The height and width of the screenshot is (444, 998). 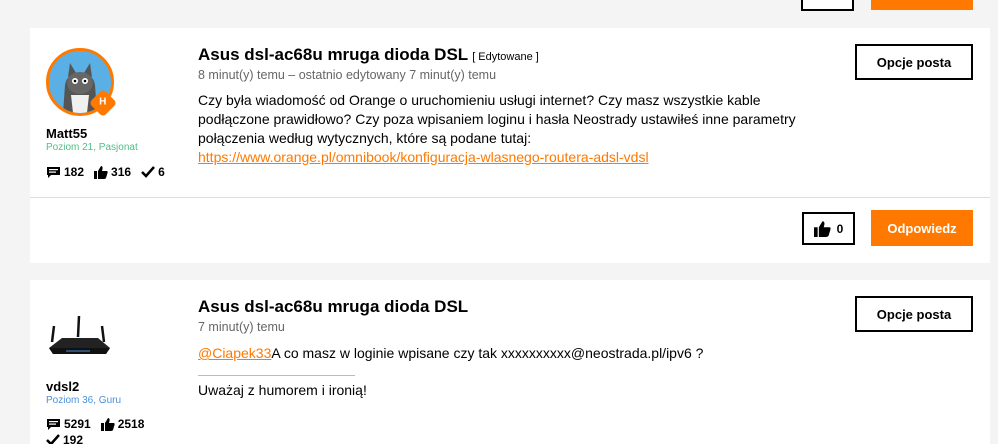 What do you see at coordinates (827, 5) in the screenshot?
I see `kudo-button` at bounding box center [827, 5].